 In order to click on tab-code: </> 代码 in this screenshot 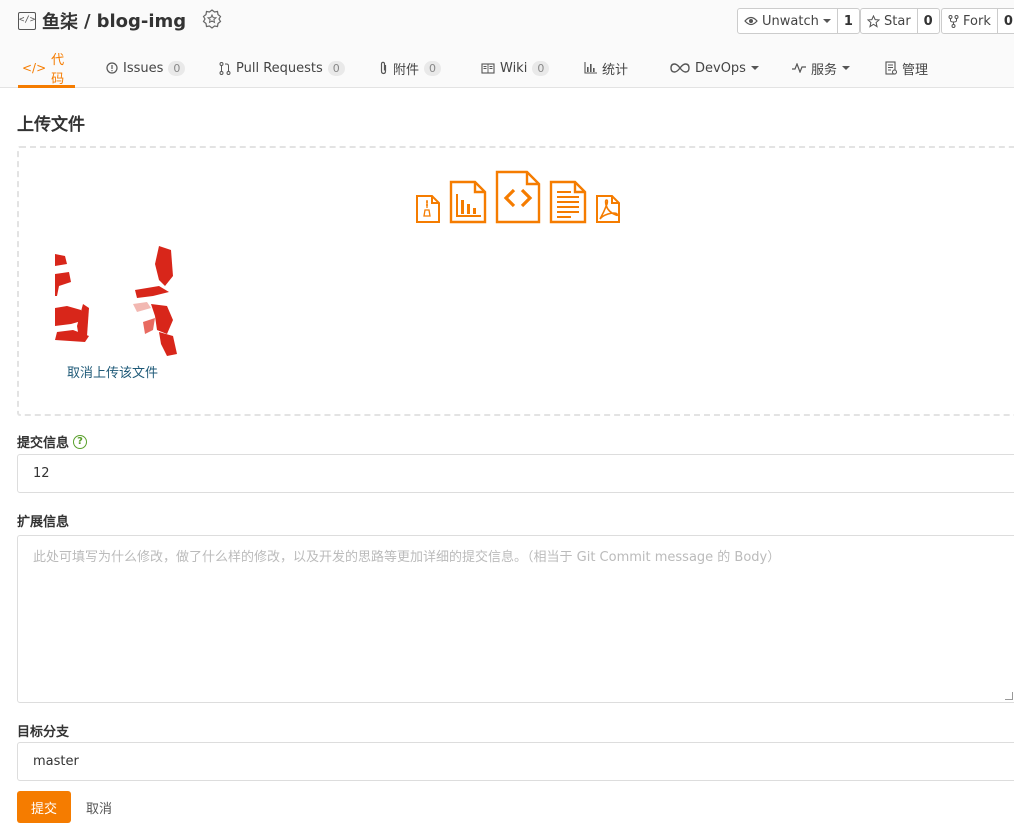, I will do `click(46, 68)`.